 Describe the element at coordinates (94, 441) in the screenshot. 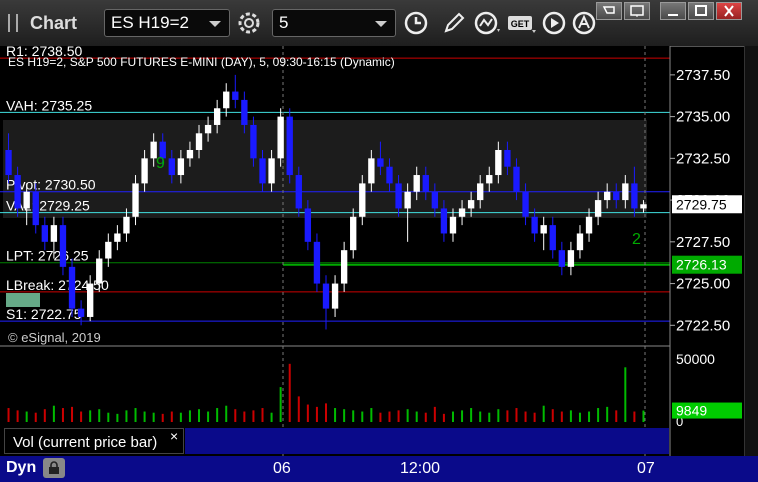

I see `volume-tab: Vol (current price bar)` at that location.